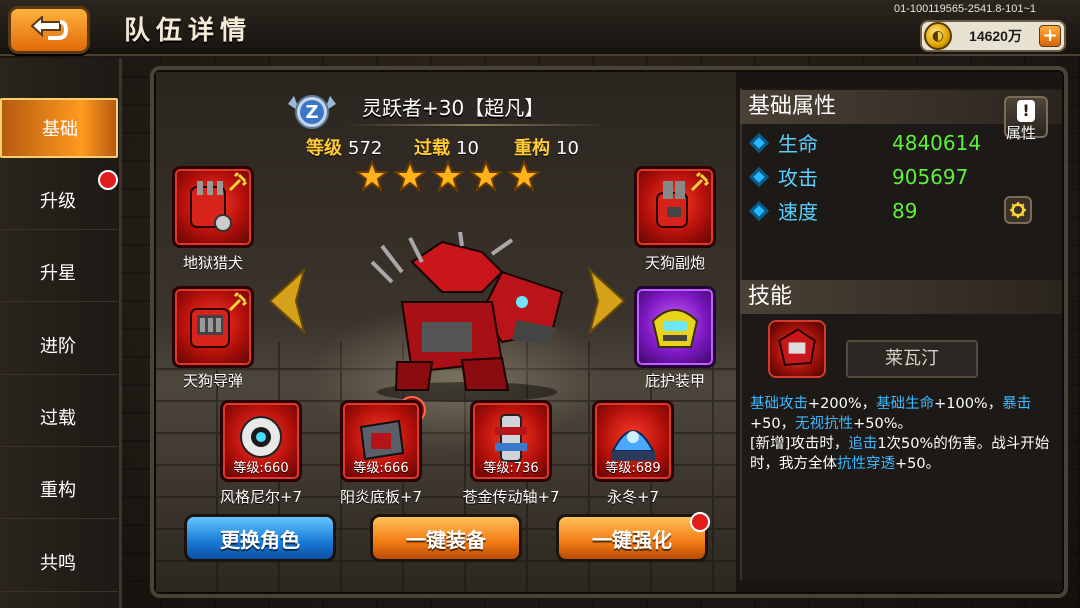 Image resolution: width=1080 pixels, height=608 pixels. I want to click on back-button, so click(49, 30).